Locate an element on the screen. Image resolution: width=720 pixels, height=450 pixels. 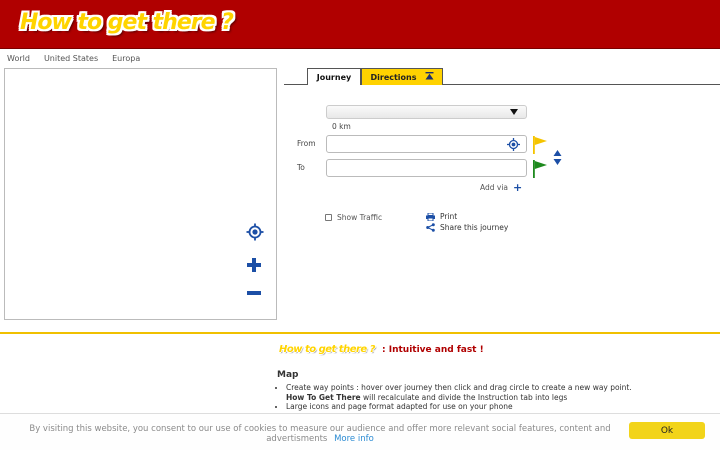
region-link-europa: Europa is located at coordinates (126, 59).